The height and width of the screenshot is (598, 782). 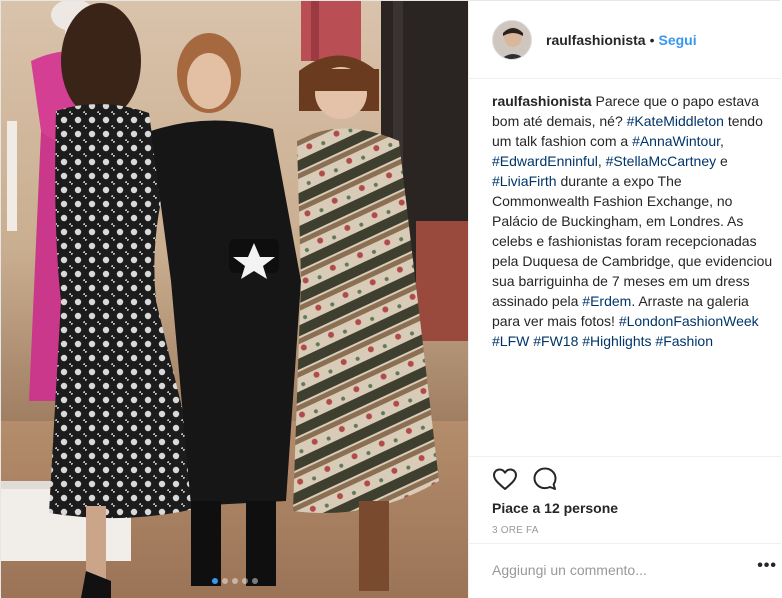 What do you see at coordinates (505, 479) in the screenshot?
I see `heart-outline-icon` at bounding box center [505, 479].